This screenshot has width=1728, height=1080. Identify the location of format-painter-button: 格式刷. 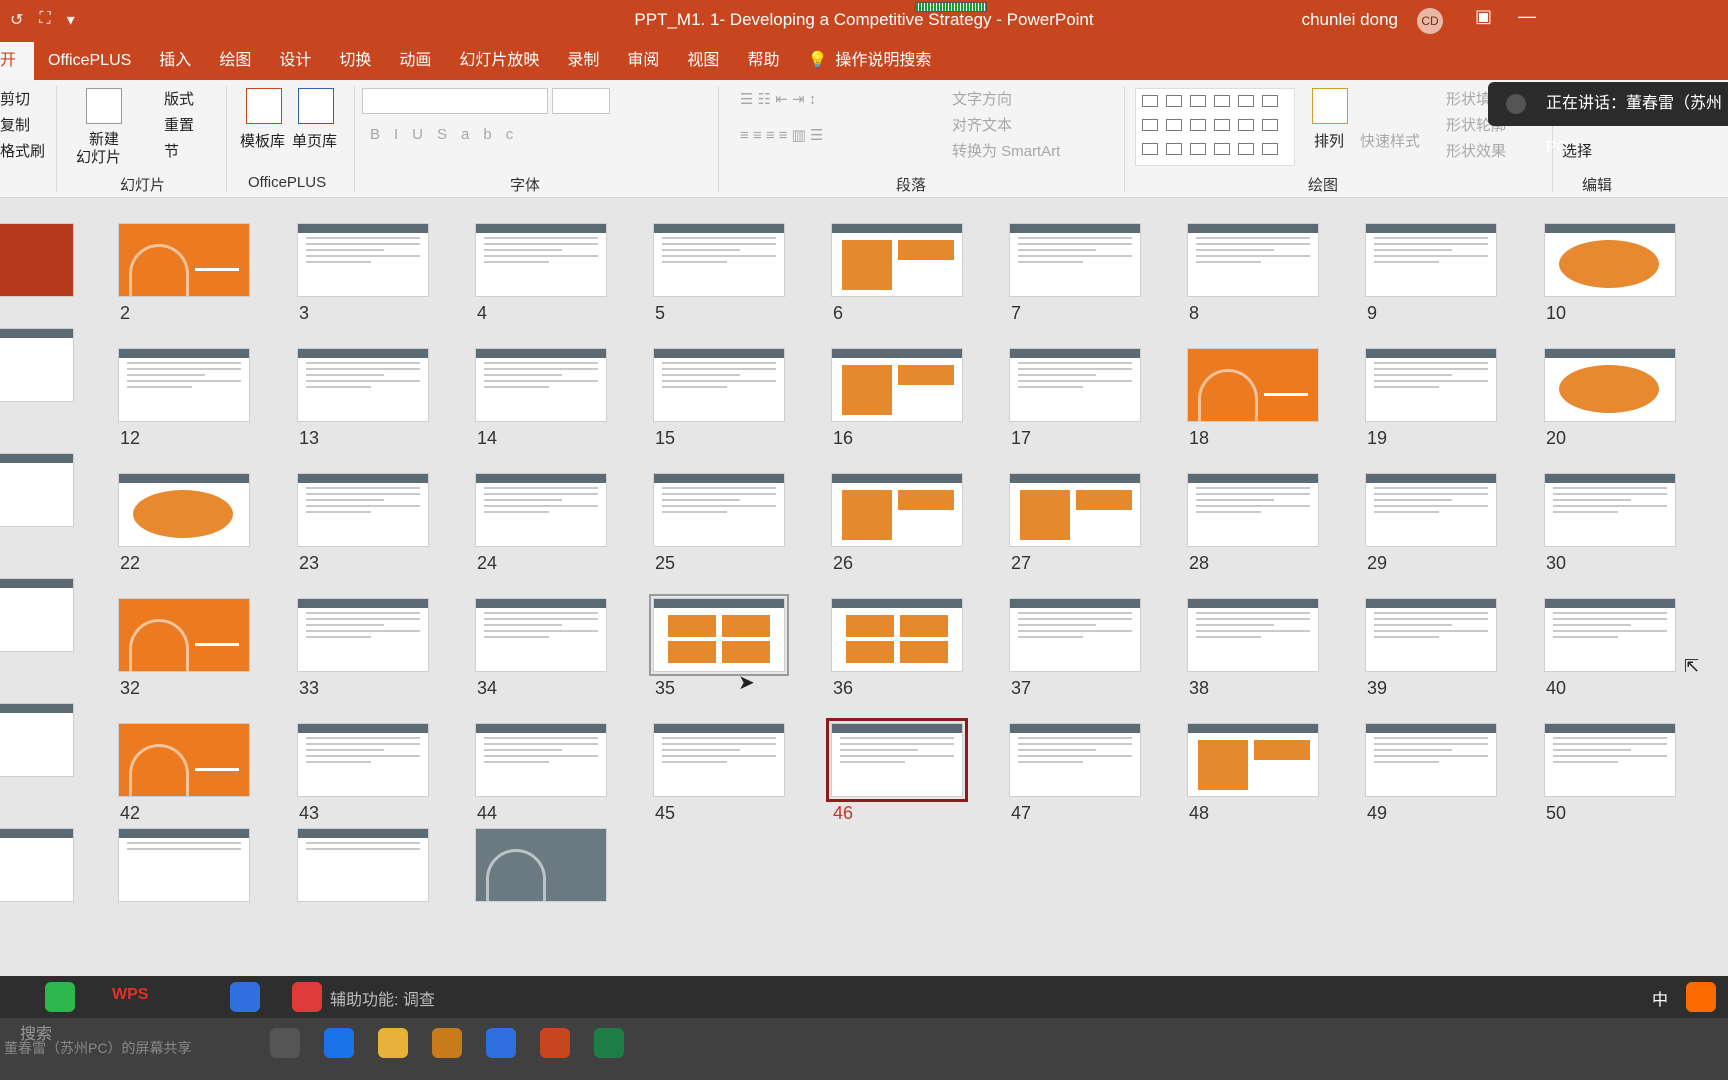
(22, 150).